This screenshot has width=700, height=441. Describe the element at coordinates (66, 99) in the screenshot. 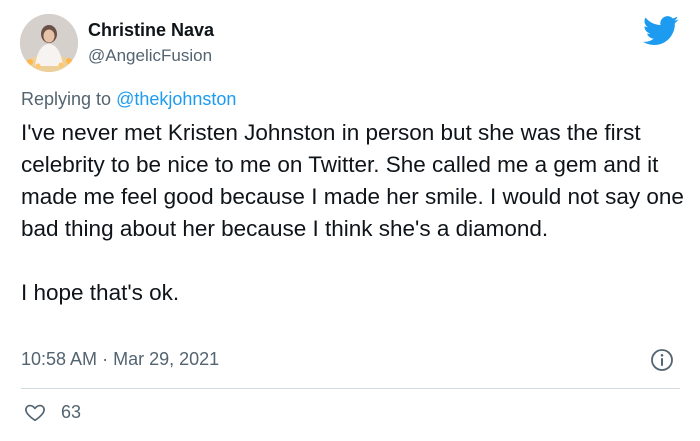

I see `replying-to-label: Replying to` at that location.